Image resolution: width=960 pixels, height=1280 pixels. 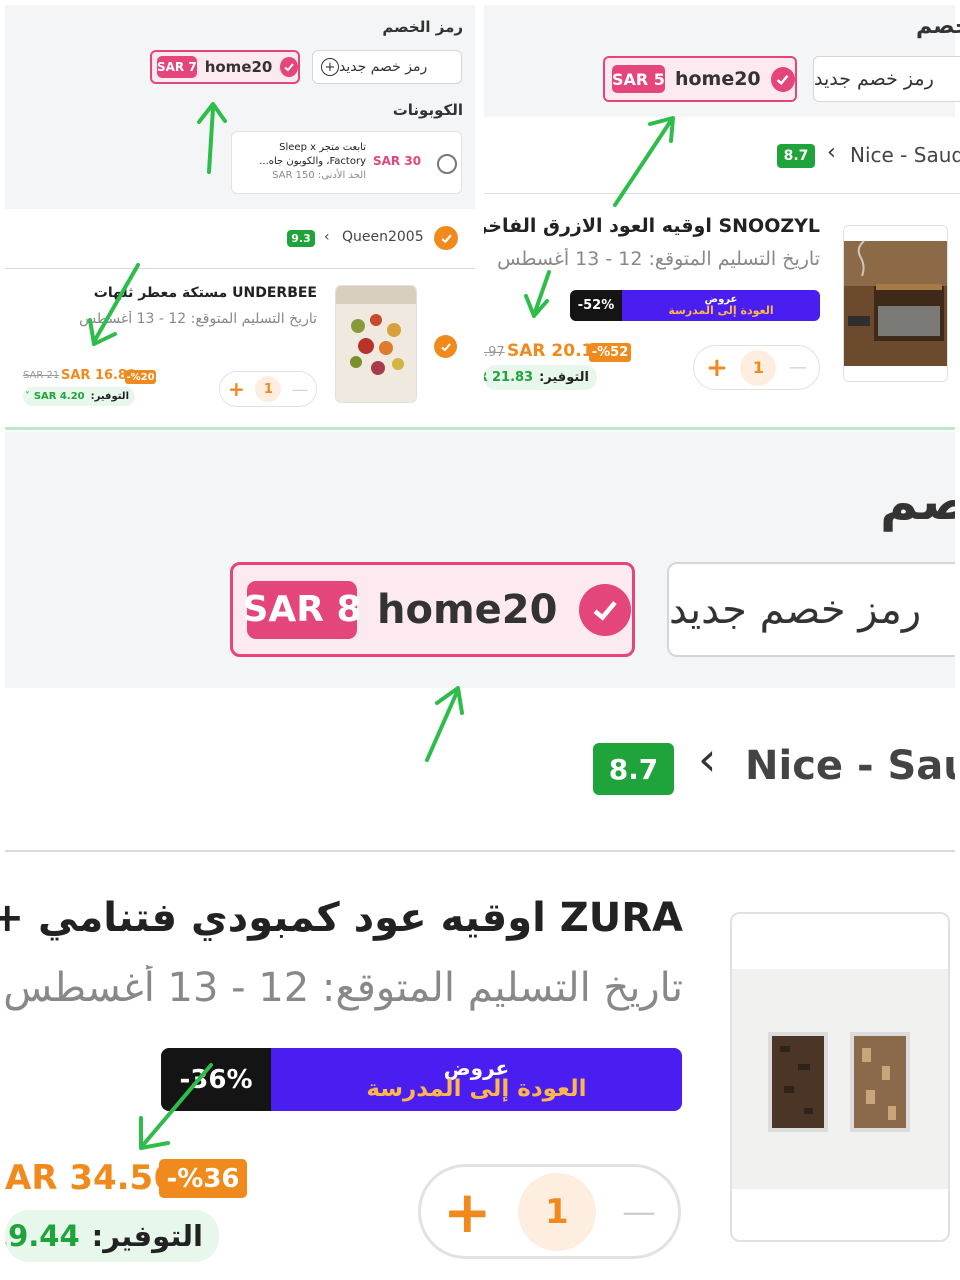 I want to click on product-select-check, so click(x=445, y=346).